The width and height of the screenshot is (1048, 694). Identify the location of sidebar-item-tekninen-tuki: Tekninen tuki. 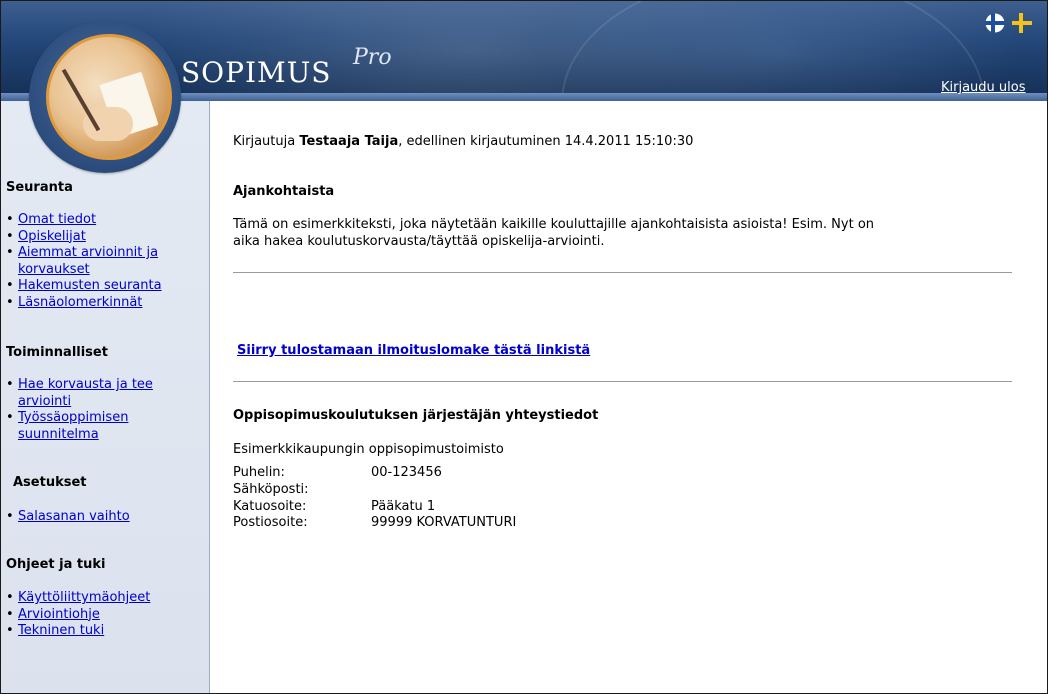
(103, 631).